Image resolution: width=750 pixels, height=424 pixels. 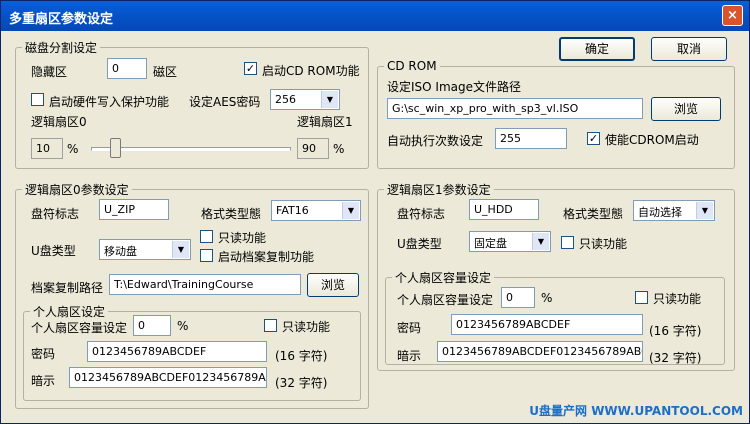 What do you see at coordinates (165, 72) in the screenshot?
I see `sector-unit-label: 磁区` at bounding box center [165, 72].